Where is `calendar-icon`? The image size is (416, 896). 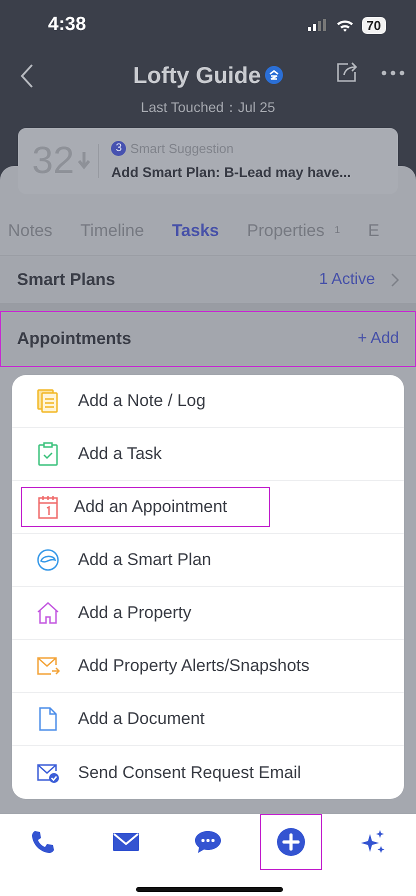 calendar-icon is located at coordinates (48, 507).